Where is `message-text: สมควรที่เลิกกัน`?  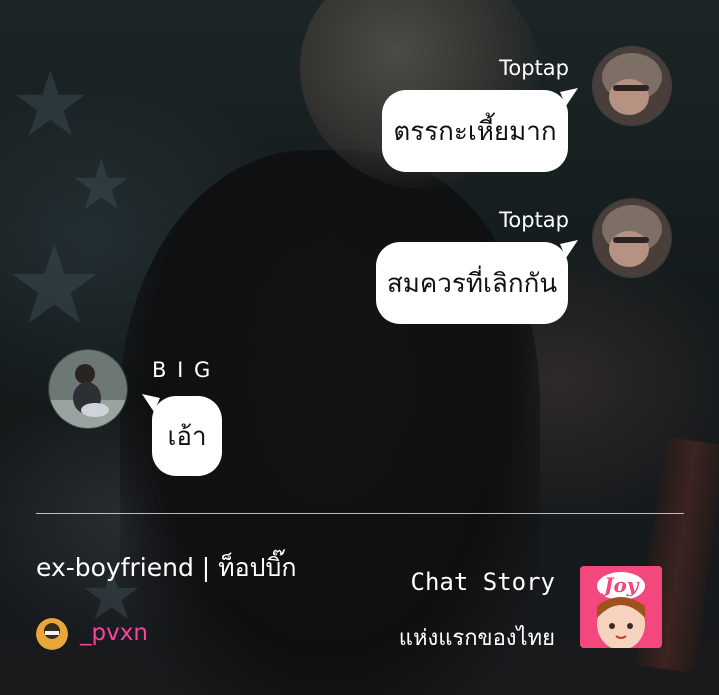
message-text: สมควรที่เลิกกัน is located at coordinates (472, 283).